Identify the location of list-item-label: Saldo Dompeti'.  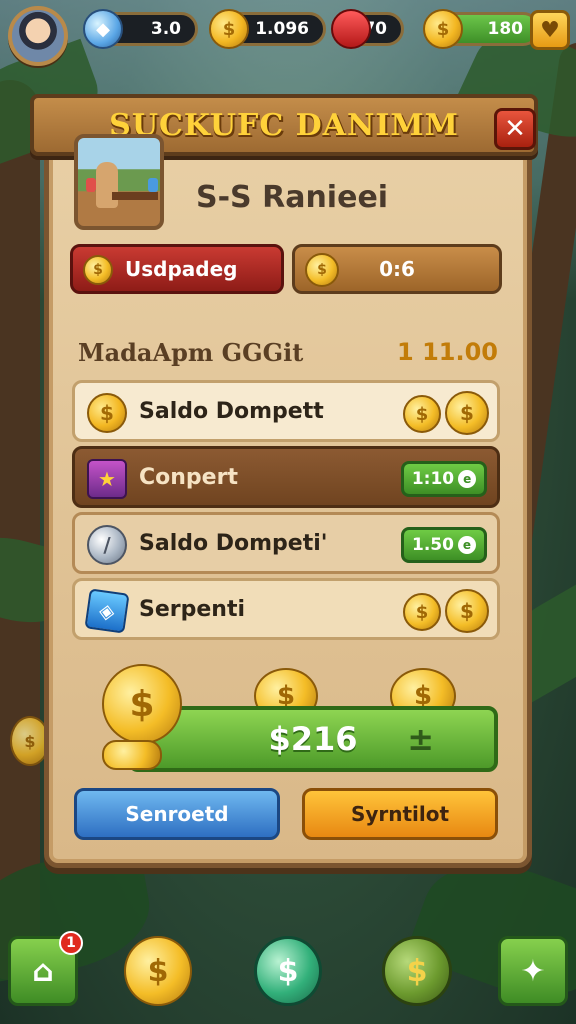
(233, 543).